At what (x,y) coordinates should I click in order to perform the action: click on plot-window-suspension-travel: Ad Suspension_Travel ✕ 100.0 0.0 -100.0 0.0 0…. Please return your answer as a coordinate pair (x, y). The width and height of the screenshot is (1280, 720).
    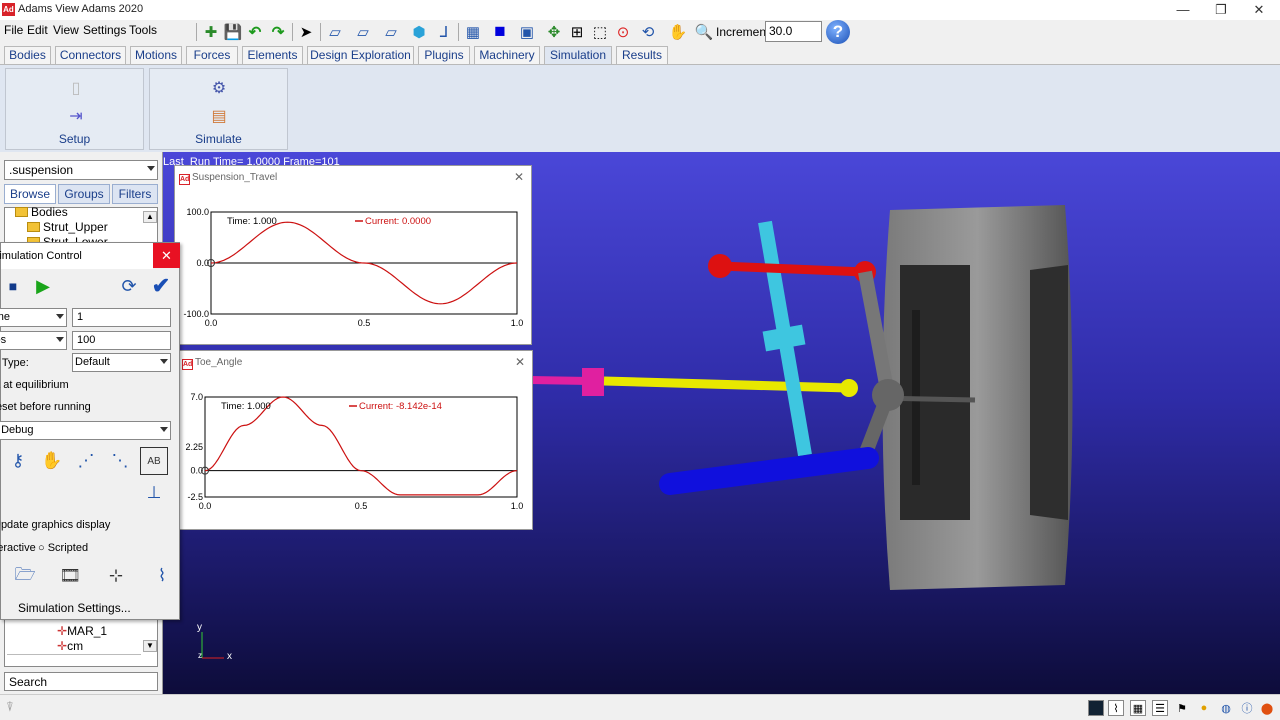
    Looking at the image, I should click on (353, 255).